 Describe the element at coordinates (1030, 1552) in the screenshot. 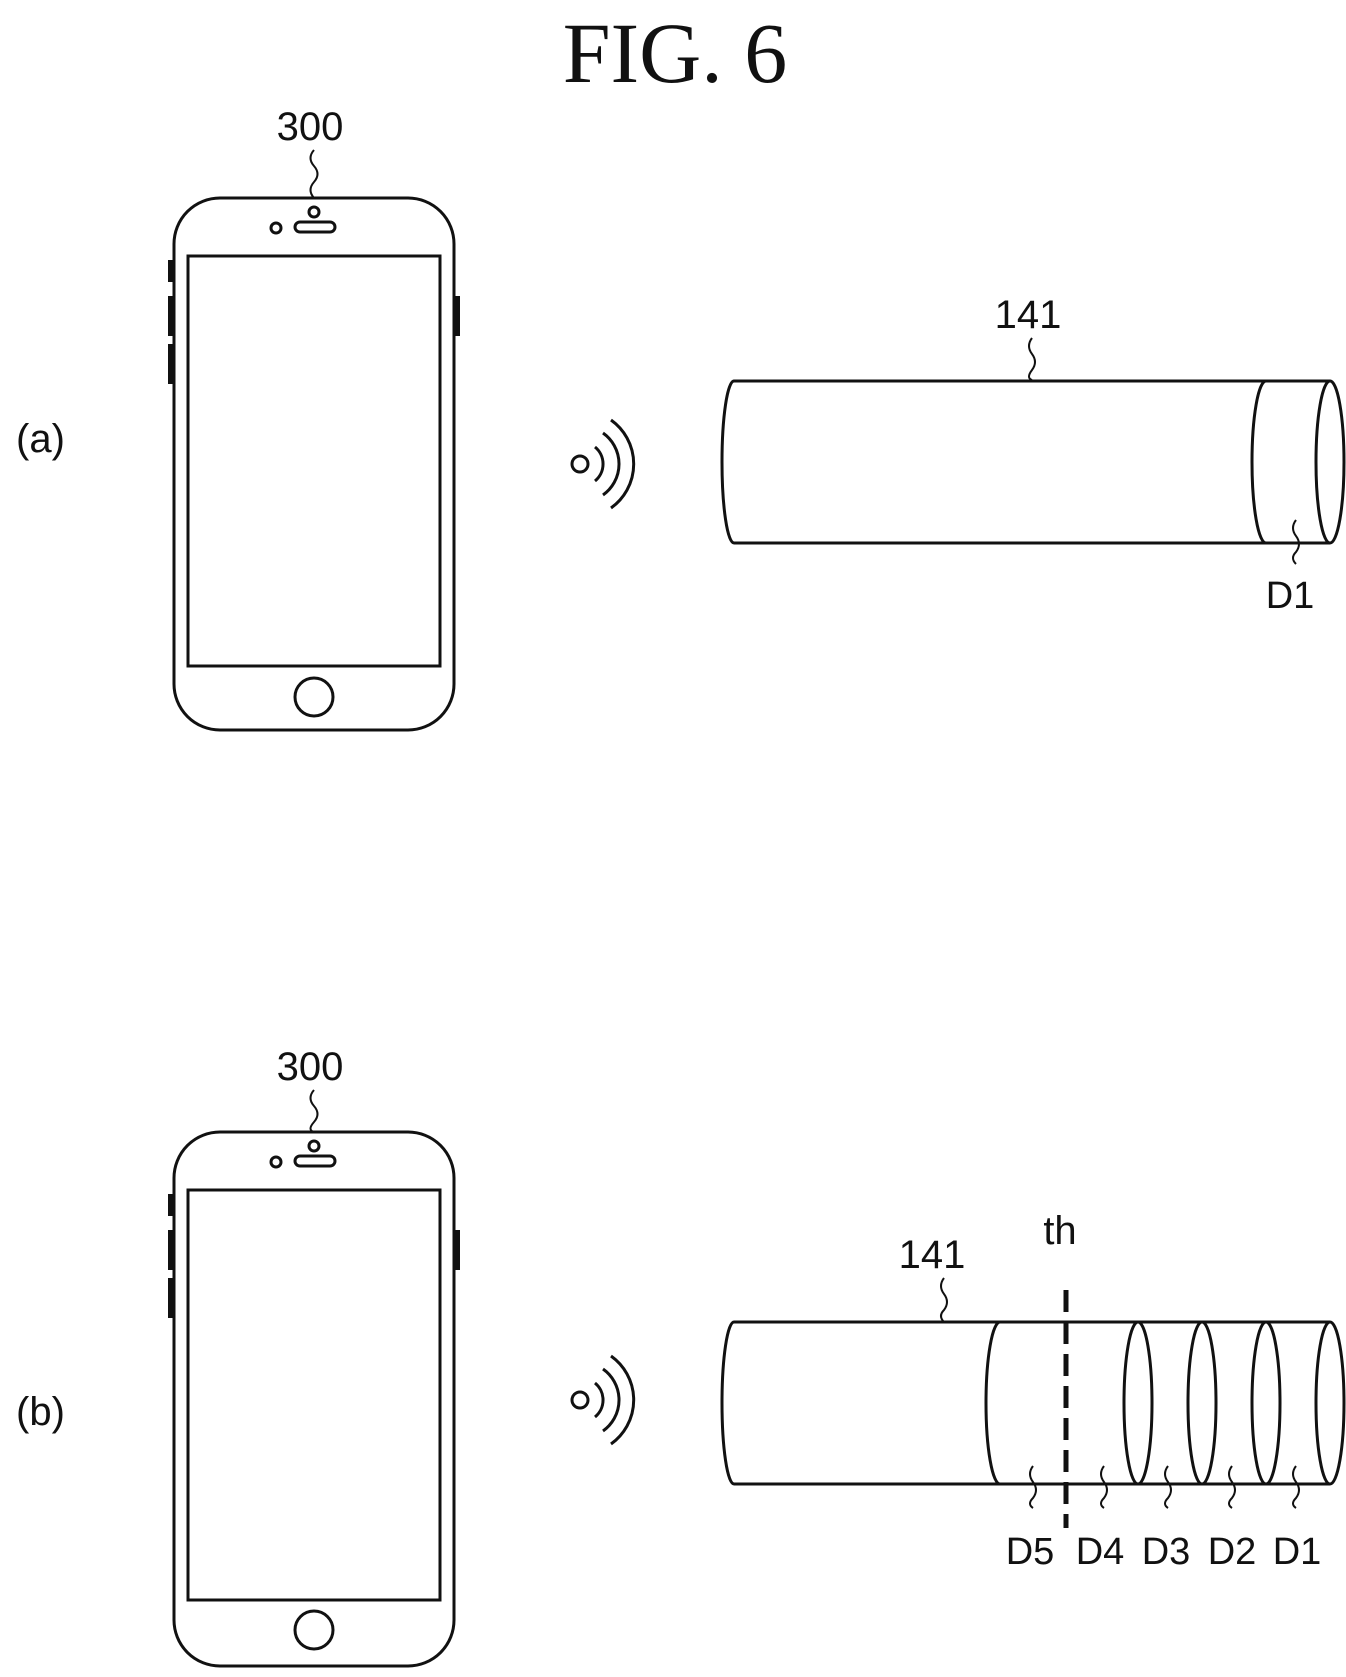

I see `segment-label-d5: D5` at that location.